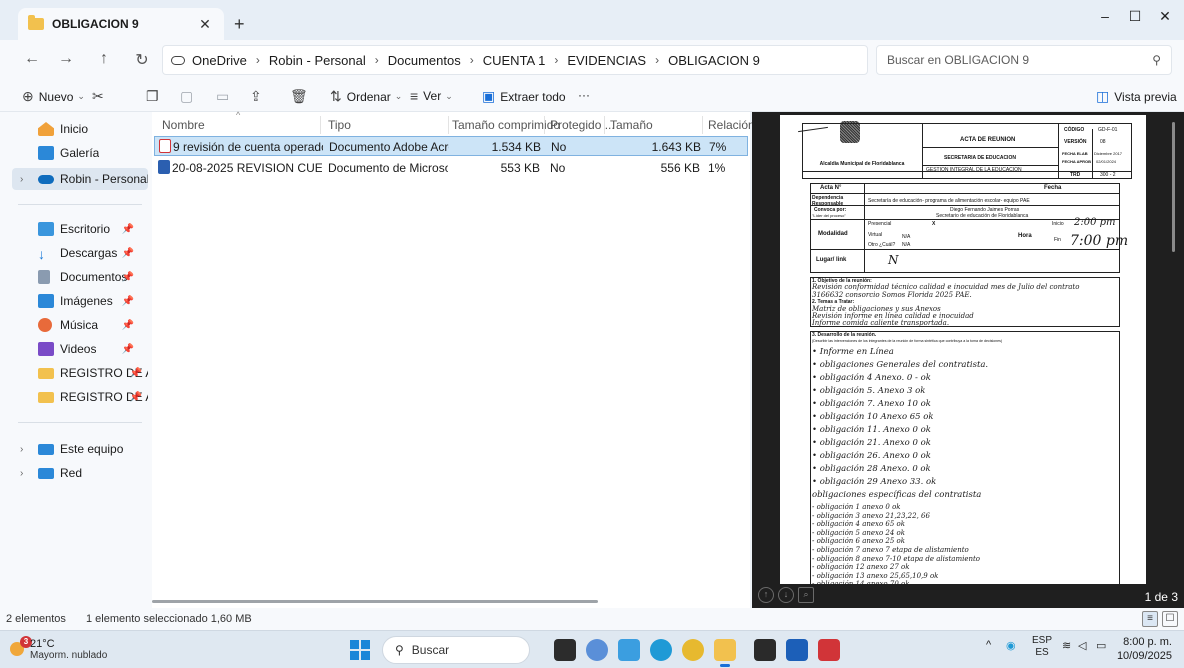  I want to click on edge-icon, so click(661, 650).